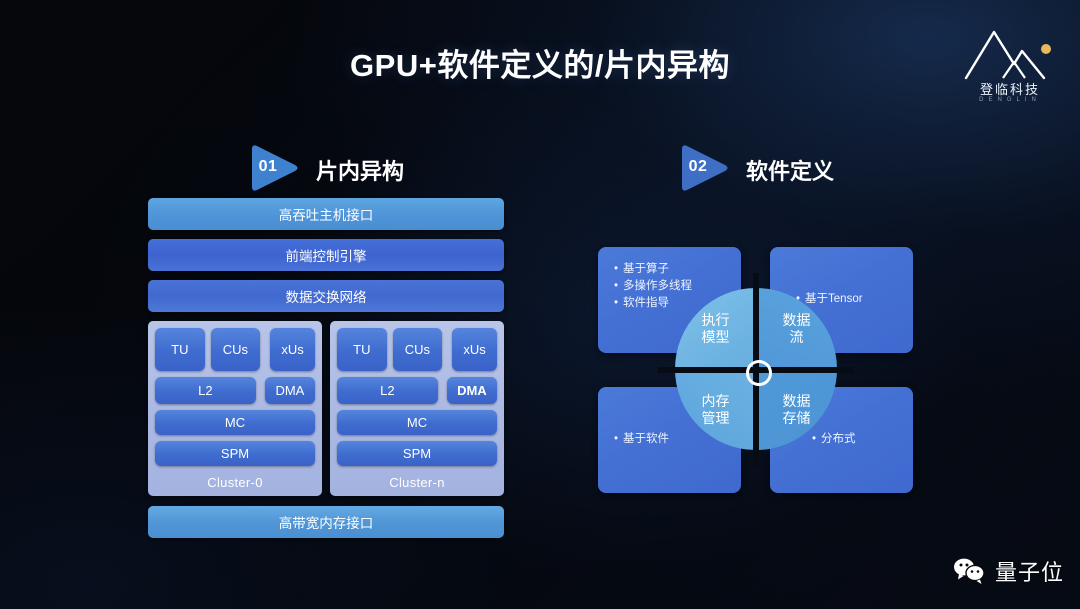 The width and height of the screenshot is (1080, 609). I want to click on arch-bar-memory-interface: 高带宽内存接口, so click(326, 522).